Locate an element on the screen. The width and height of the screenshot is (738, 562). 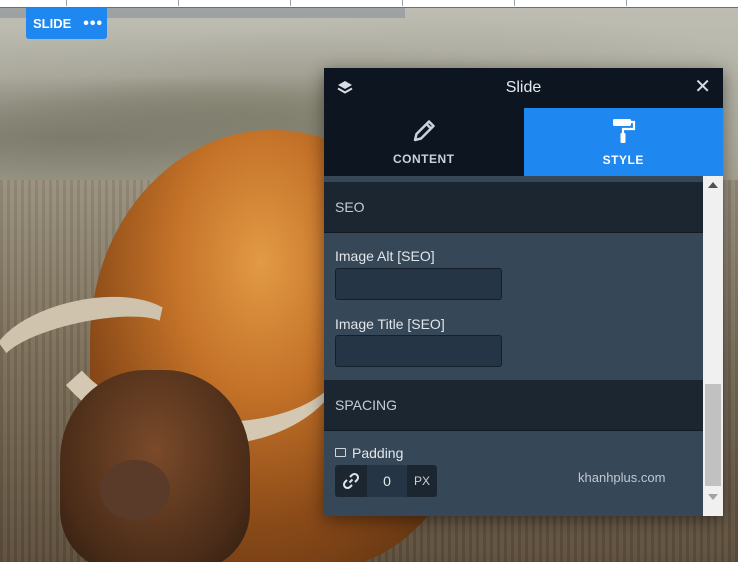
image-alt-input is located at coordinates (418, 284).